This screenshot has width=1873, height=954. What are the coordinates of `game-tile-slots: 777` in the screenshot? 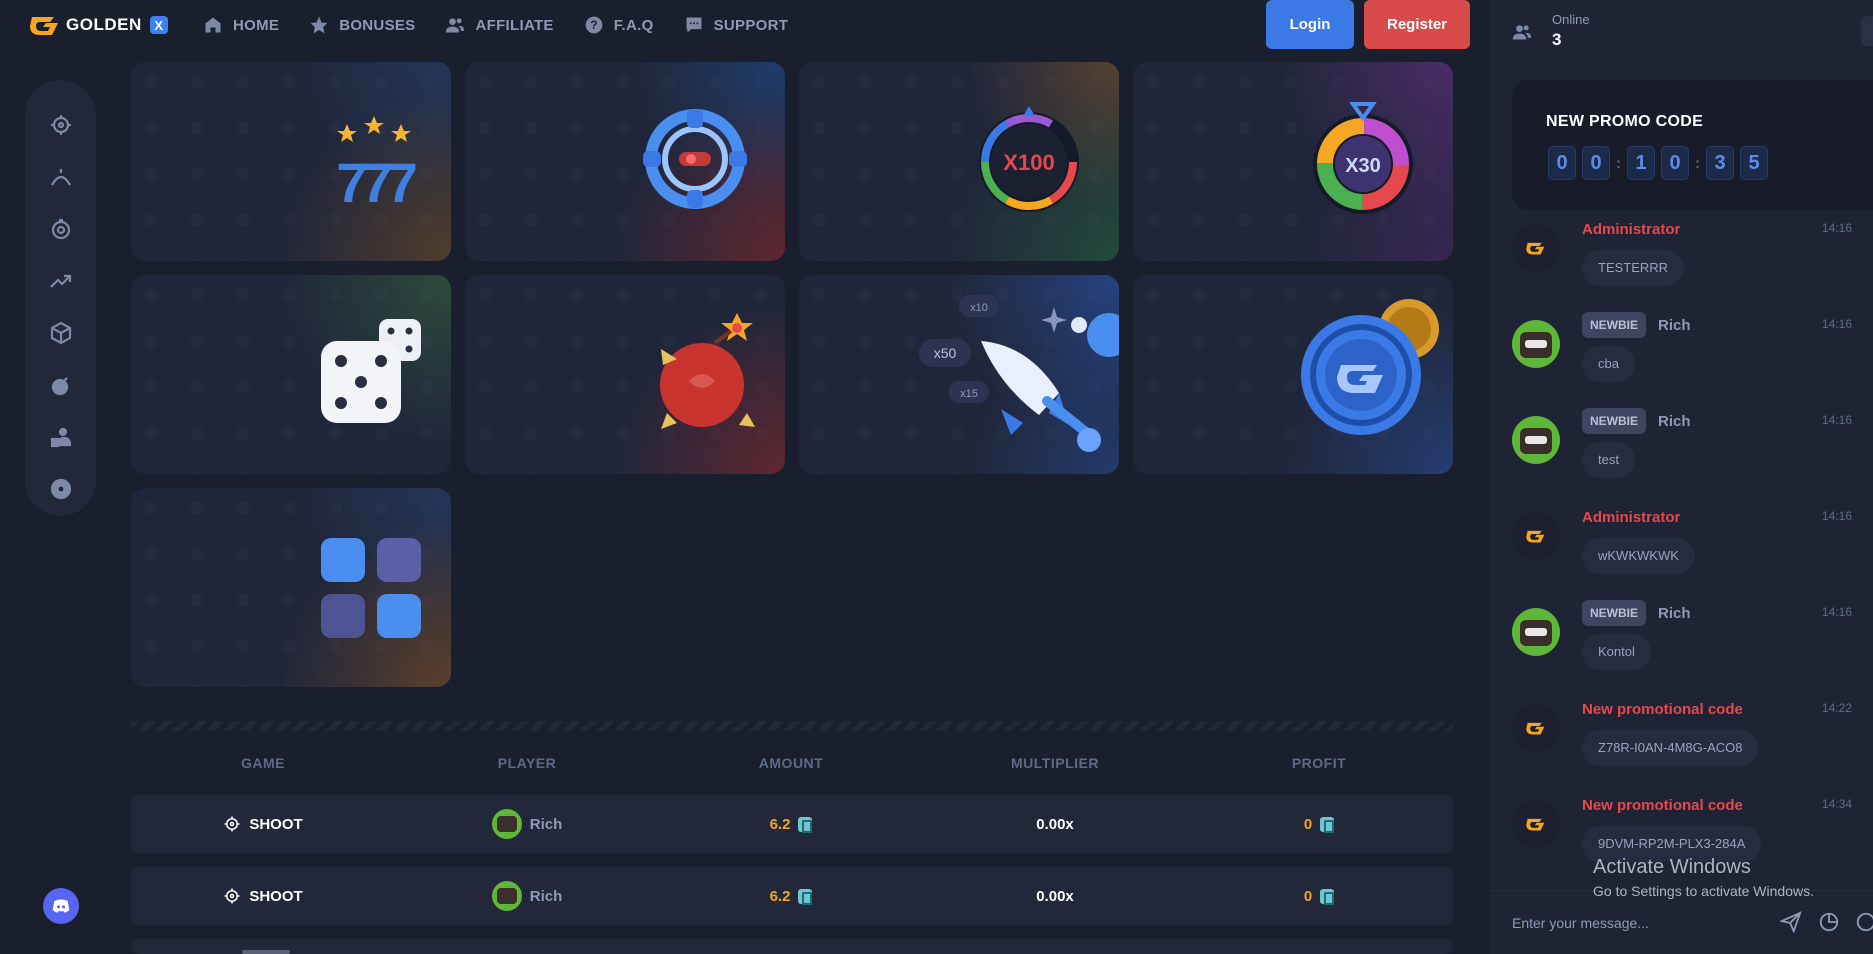 It's located at (291, 161).